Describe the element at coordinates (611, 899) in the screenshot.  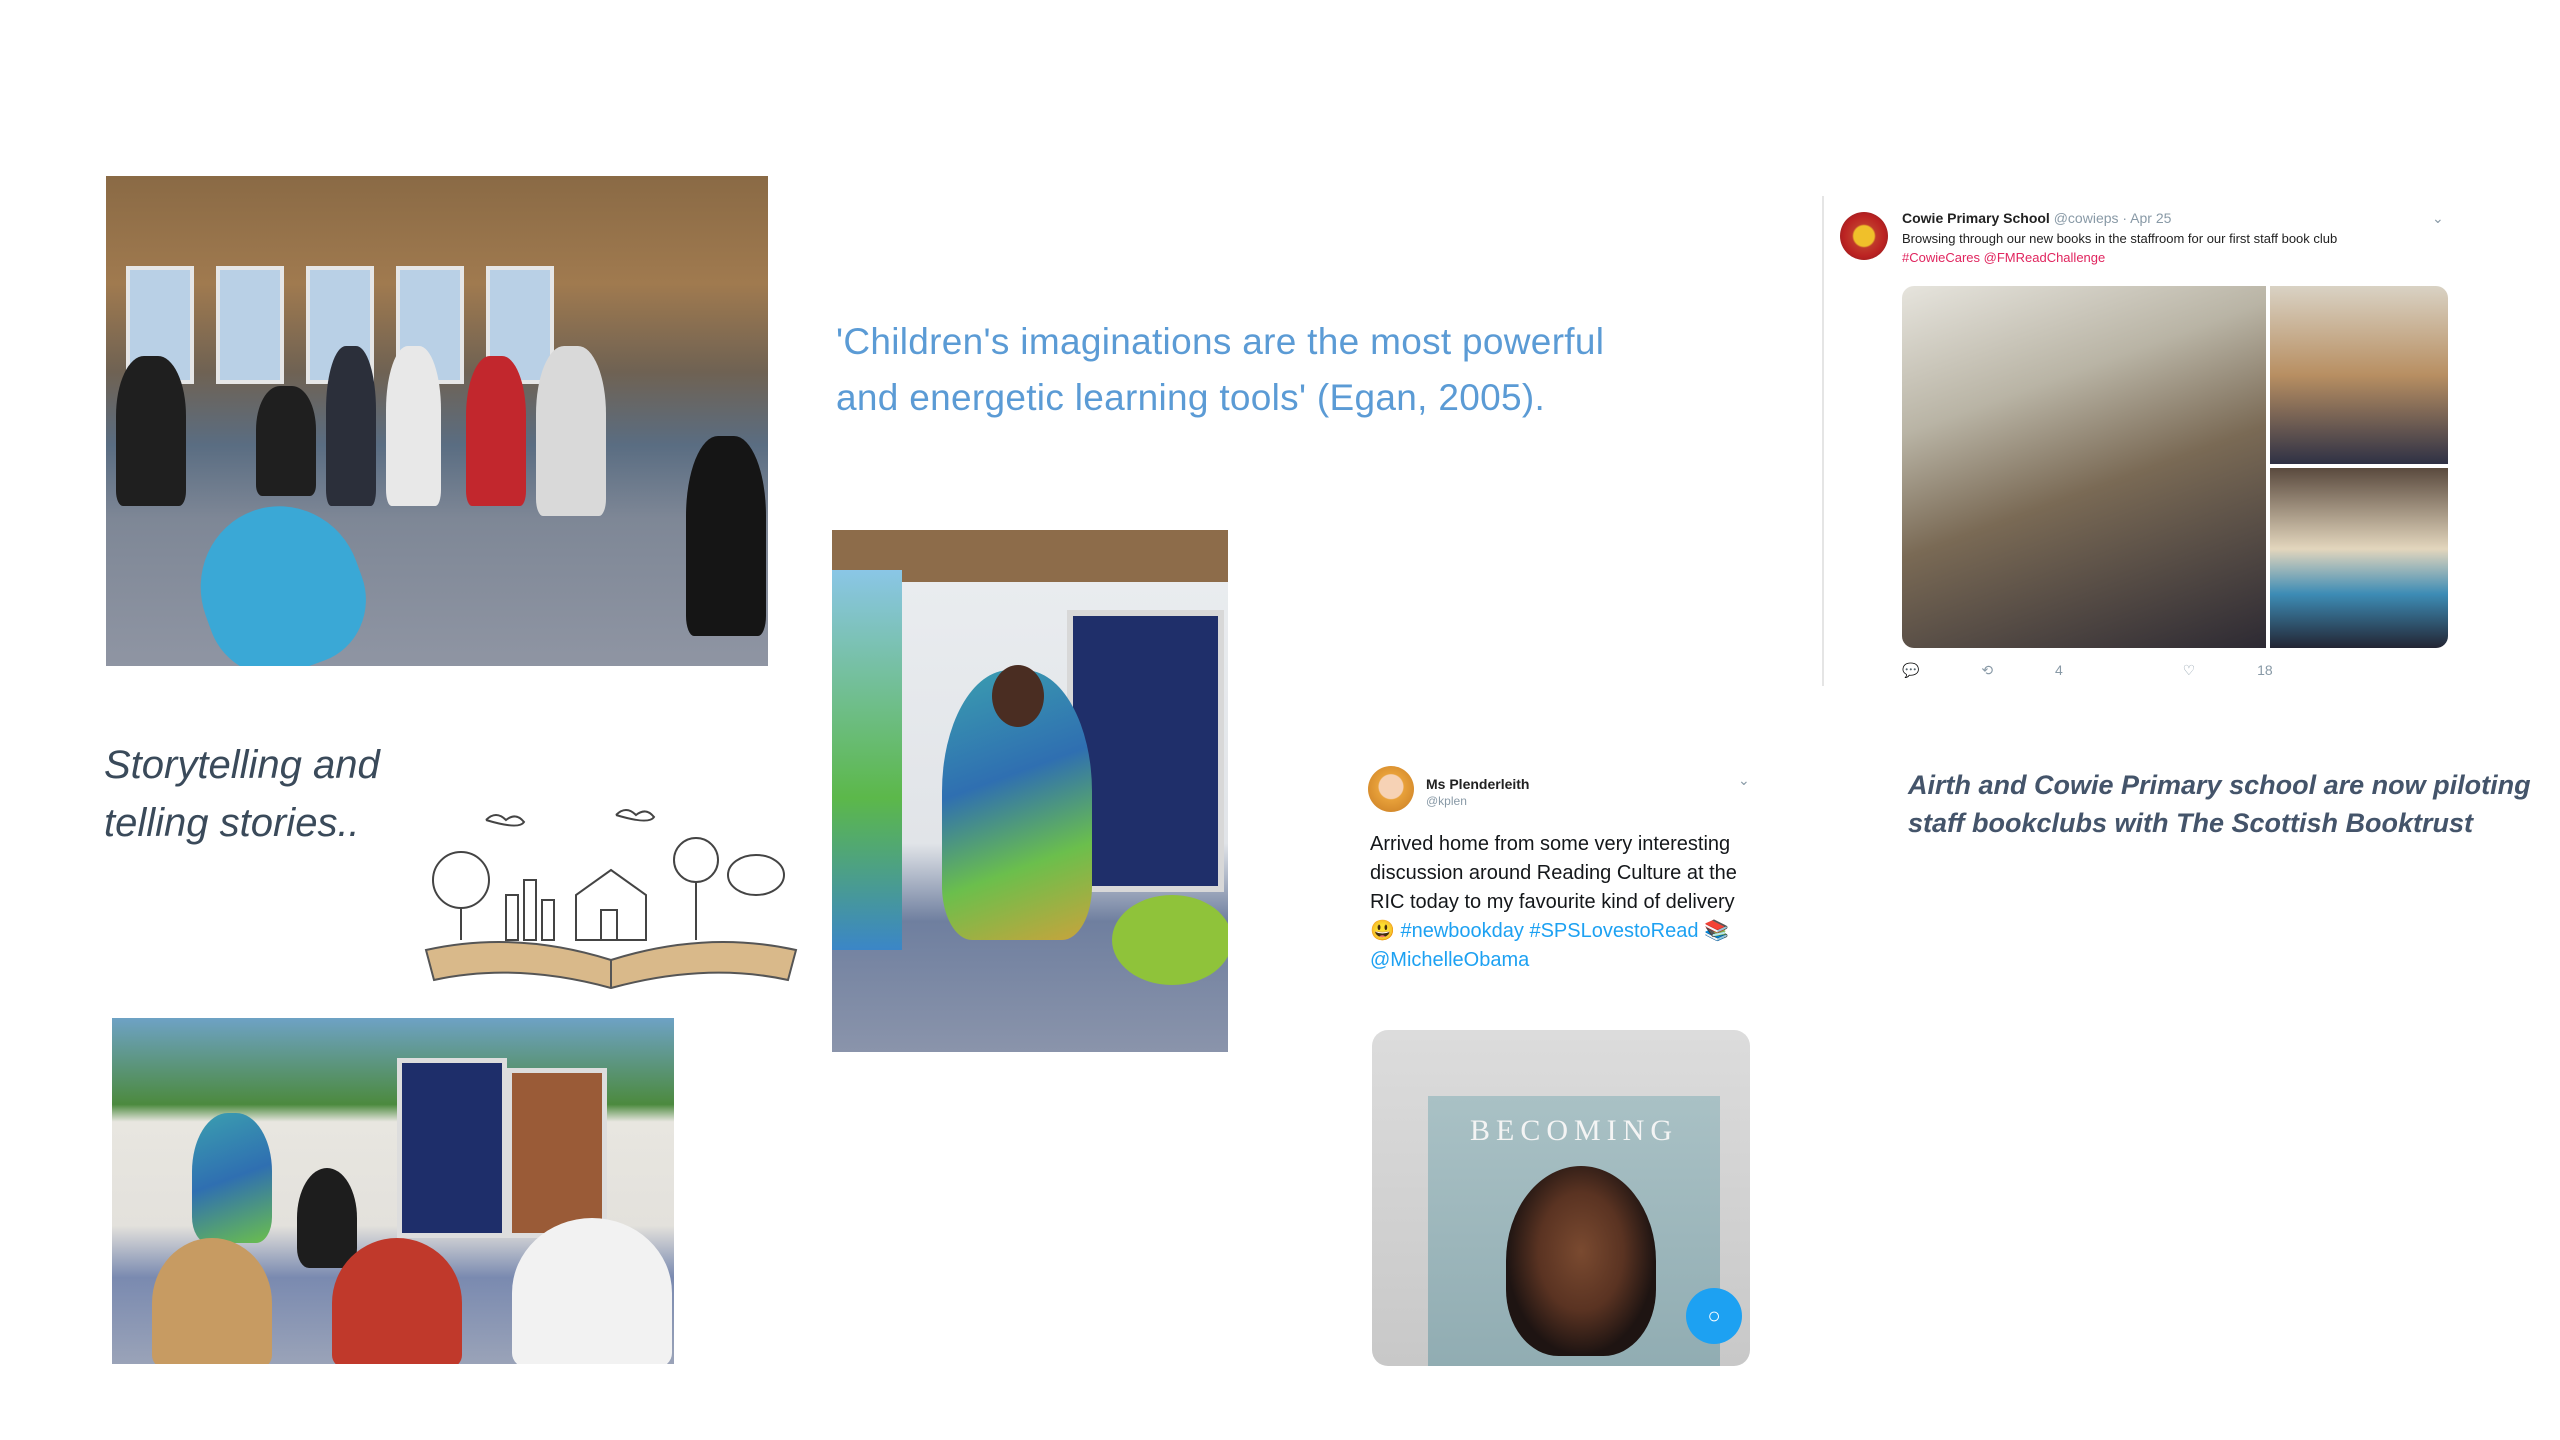
I see `open-book-illustration` at that location.